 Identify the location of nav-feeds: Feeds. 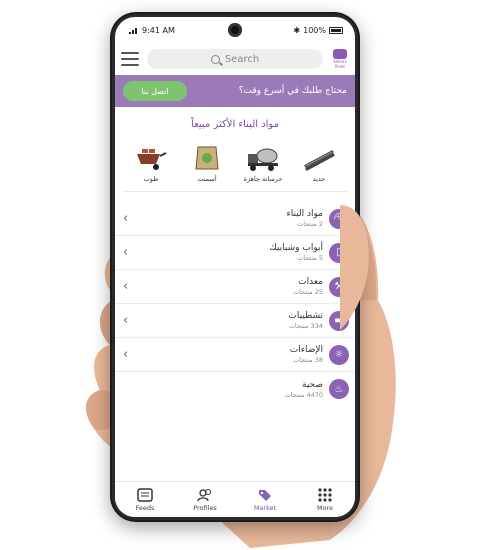
(145, 499).